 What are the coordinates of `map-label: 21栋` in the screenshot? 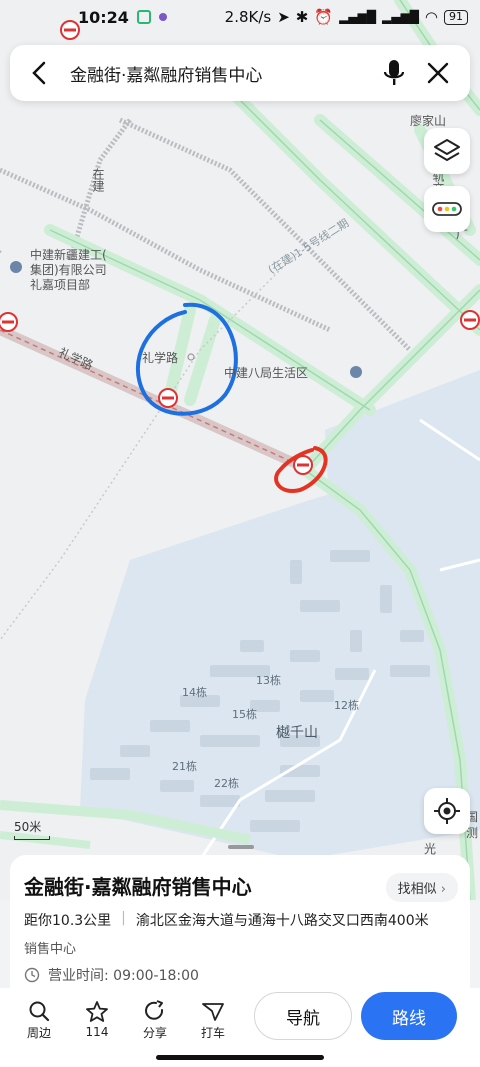 It's located at (184, 766).